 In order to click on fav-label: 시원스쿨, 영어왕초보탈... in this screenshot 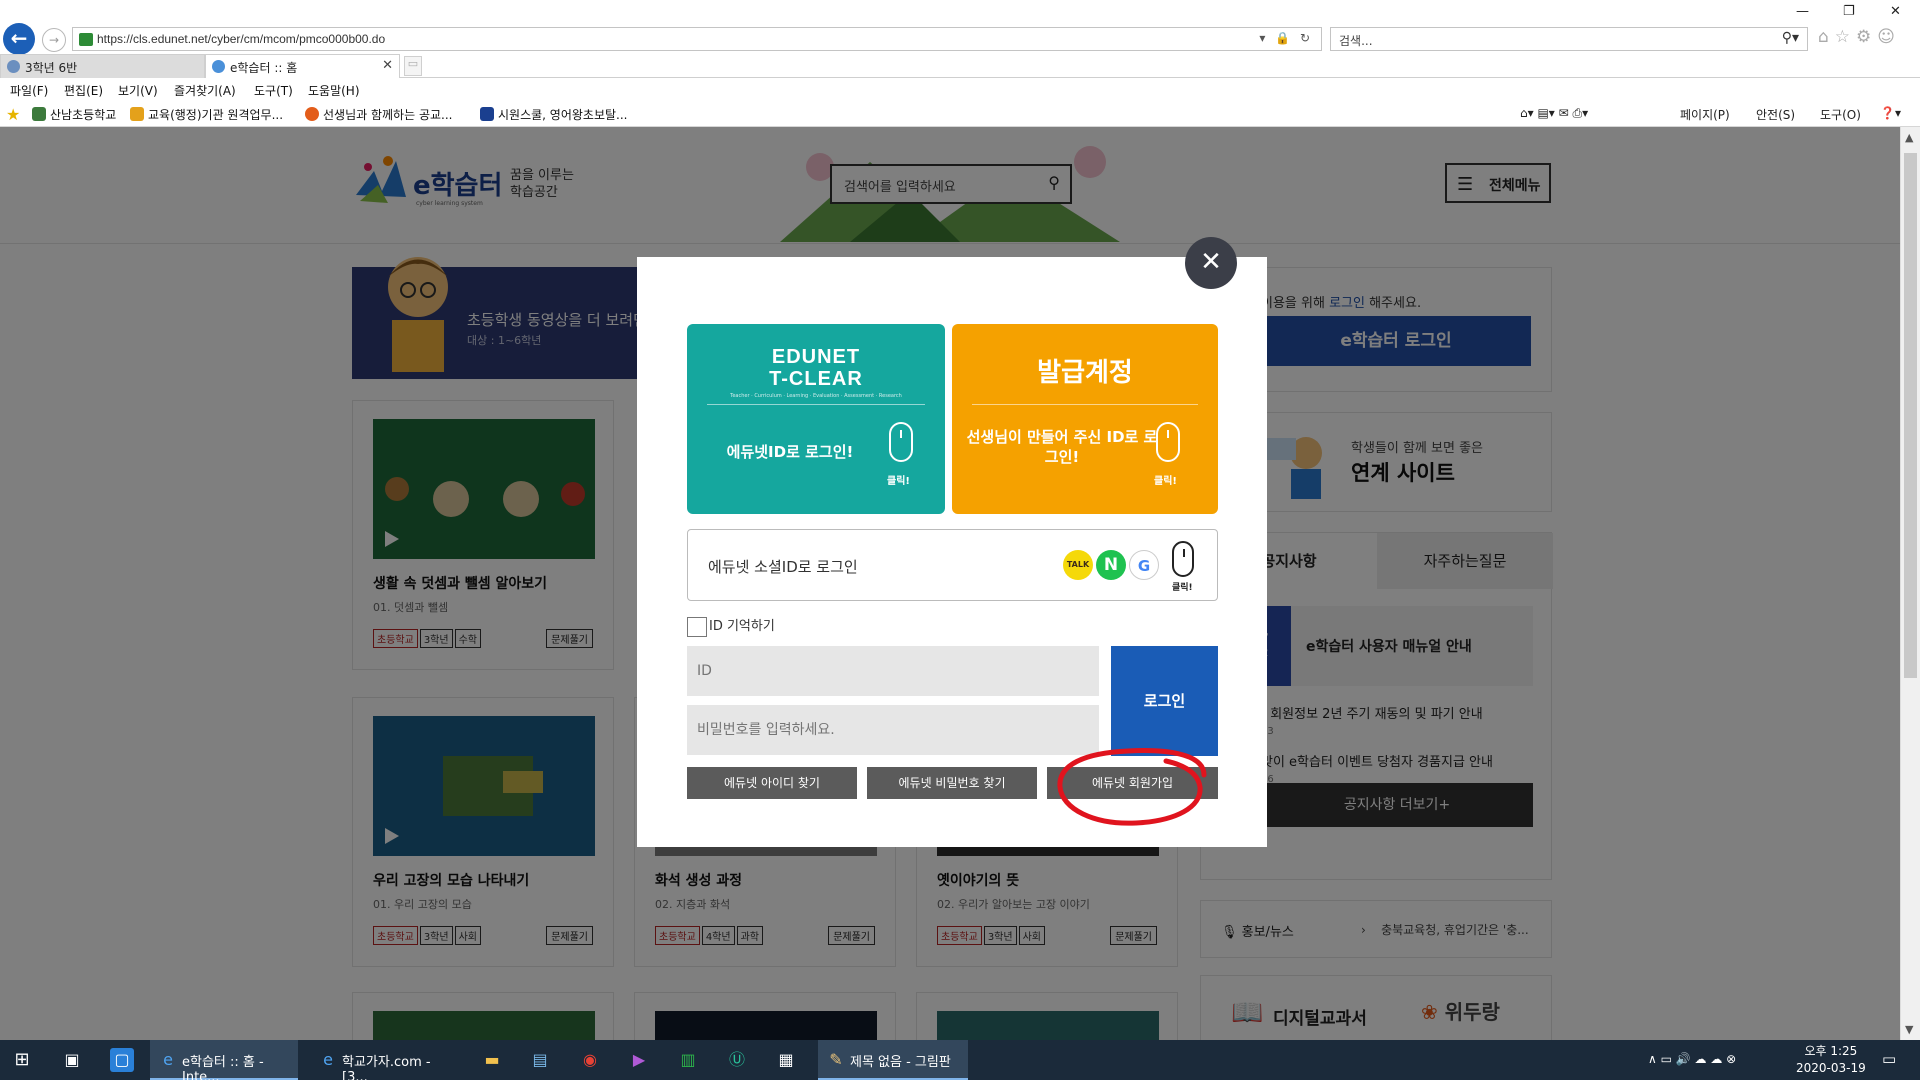, I will do `click(563, 115)`.